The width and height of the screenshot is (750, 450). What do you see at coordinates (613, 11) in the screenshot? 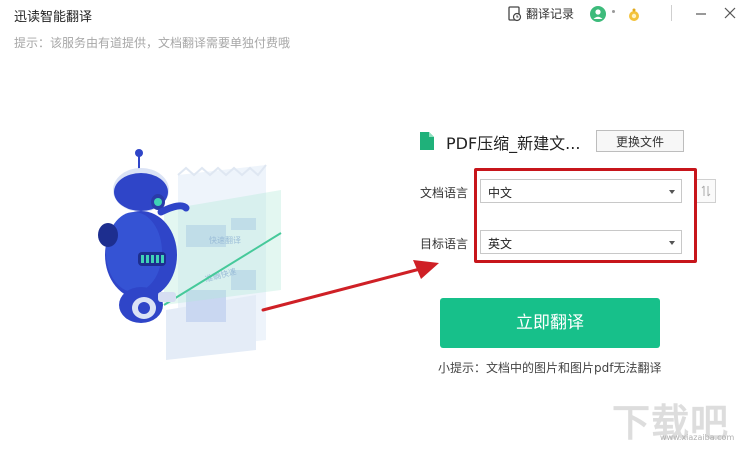
I see `separator-dot` at bounding box center [613, 11].